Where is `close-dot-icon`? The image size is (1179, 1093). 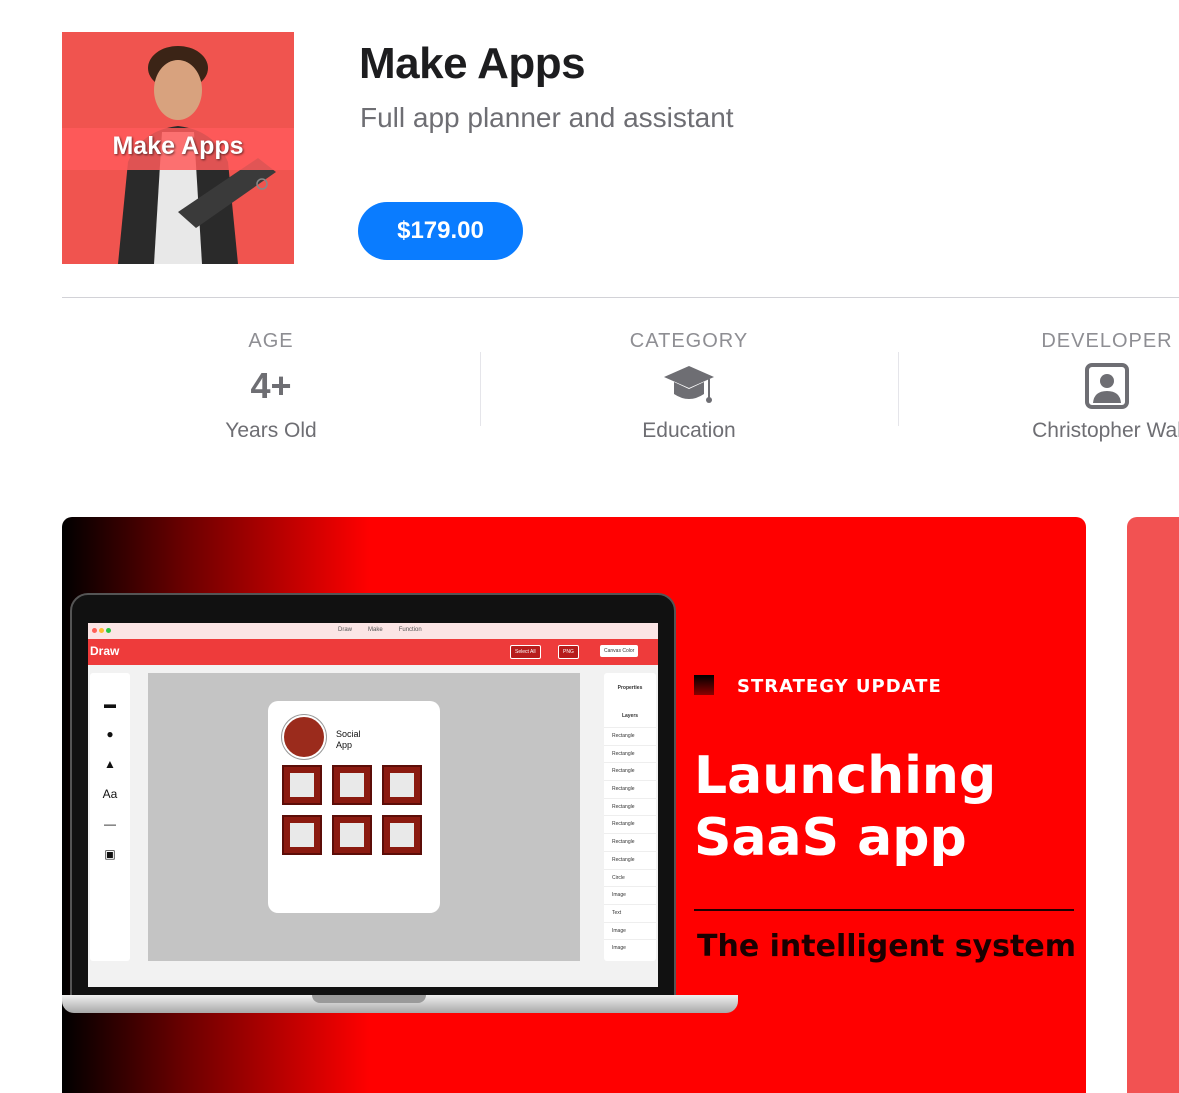
close-dot-icon is located at coordinates (94, 630).